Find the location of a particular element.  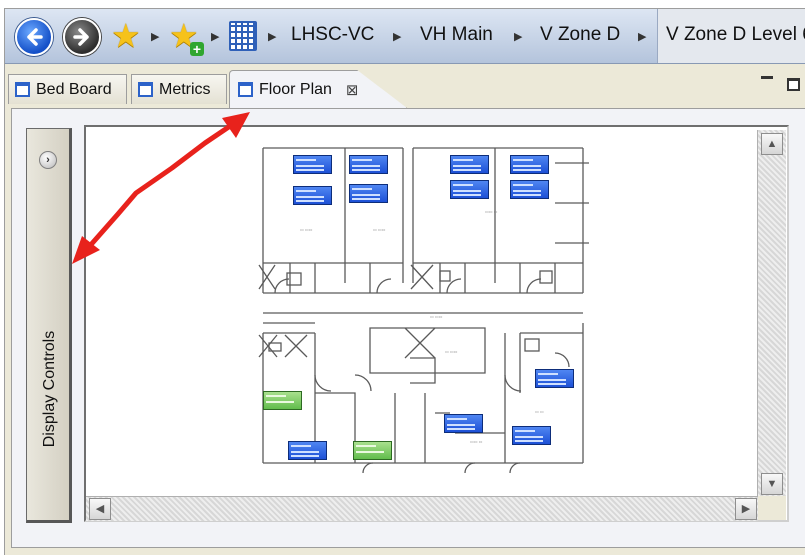

vertical-scrollbar is located at coordinates (771, 313).